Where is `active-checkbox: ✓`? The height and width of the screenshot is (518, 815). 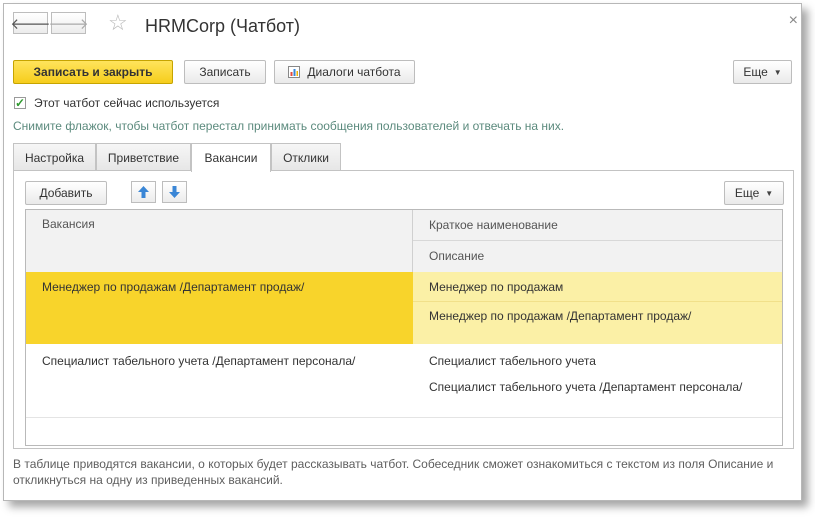 active-checkbox: ✓ is located at coordinates (20, 103).